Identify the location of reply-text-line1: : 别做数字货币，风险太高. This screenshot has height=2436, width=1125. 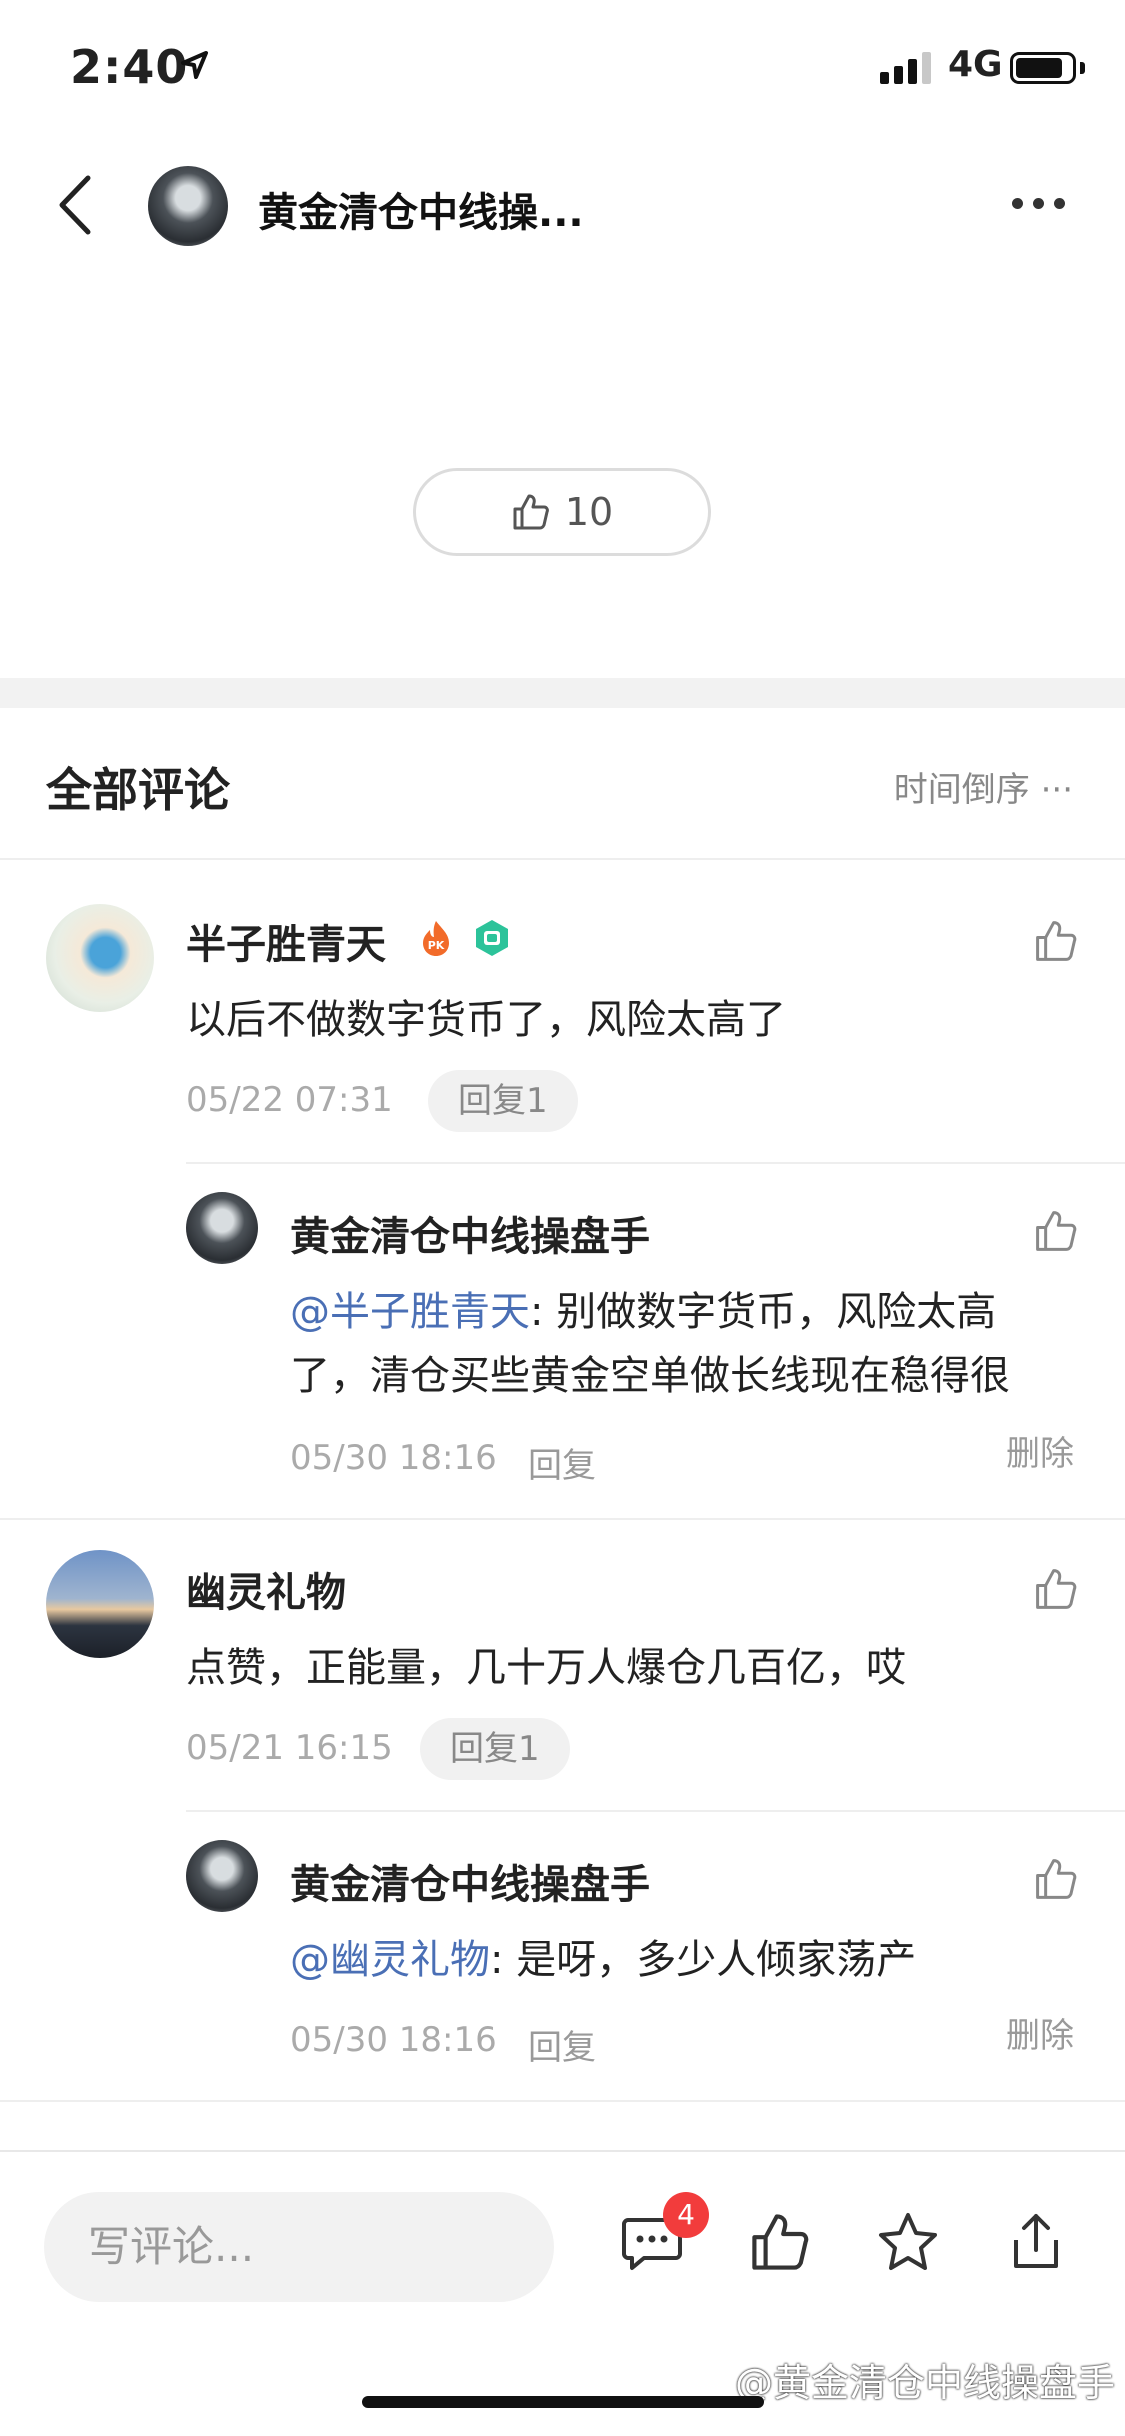
(763, 1312).